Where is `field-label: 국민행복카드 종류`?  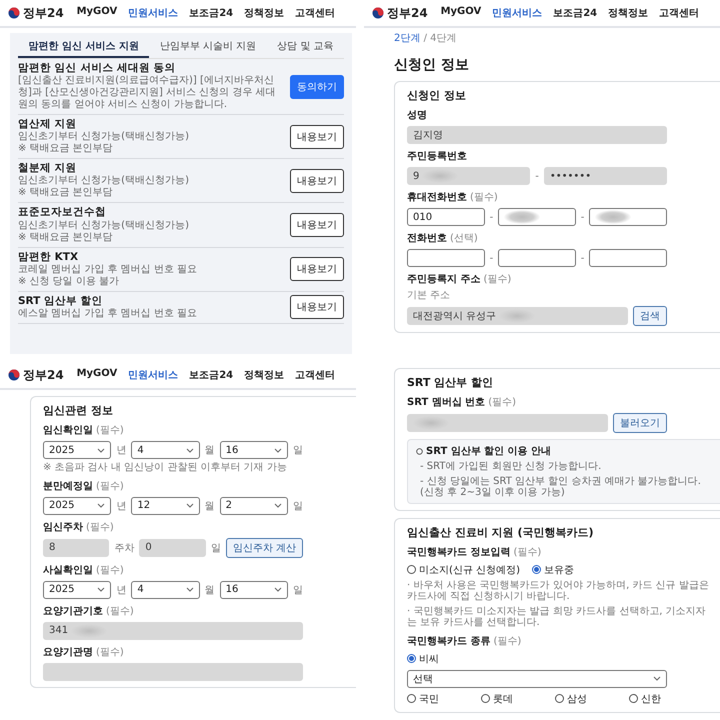 field-label: 국민행복카드 종류 is located at coordinates (448, 641).